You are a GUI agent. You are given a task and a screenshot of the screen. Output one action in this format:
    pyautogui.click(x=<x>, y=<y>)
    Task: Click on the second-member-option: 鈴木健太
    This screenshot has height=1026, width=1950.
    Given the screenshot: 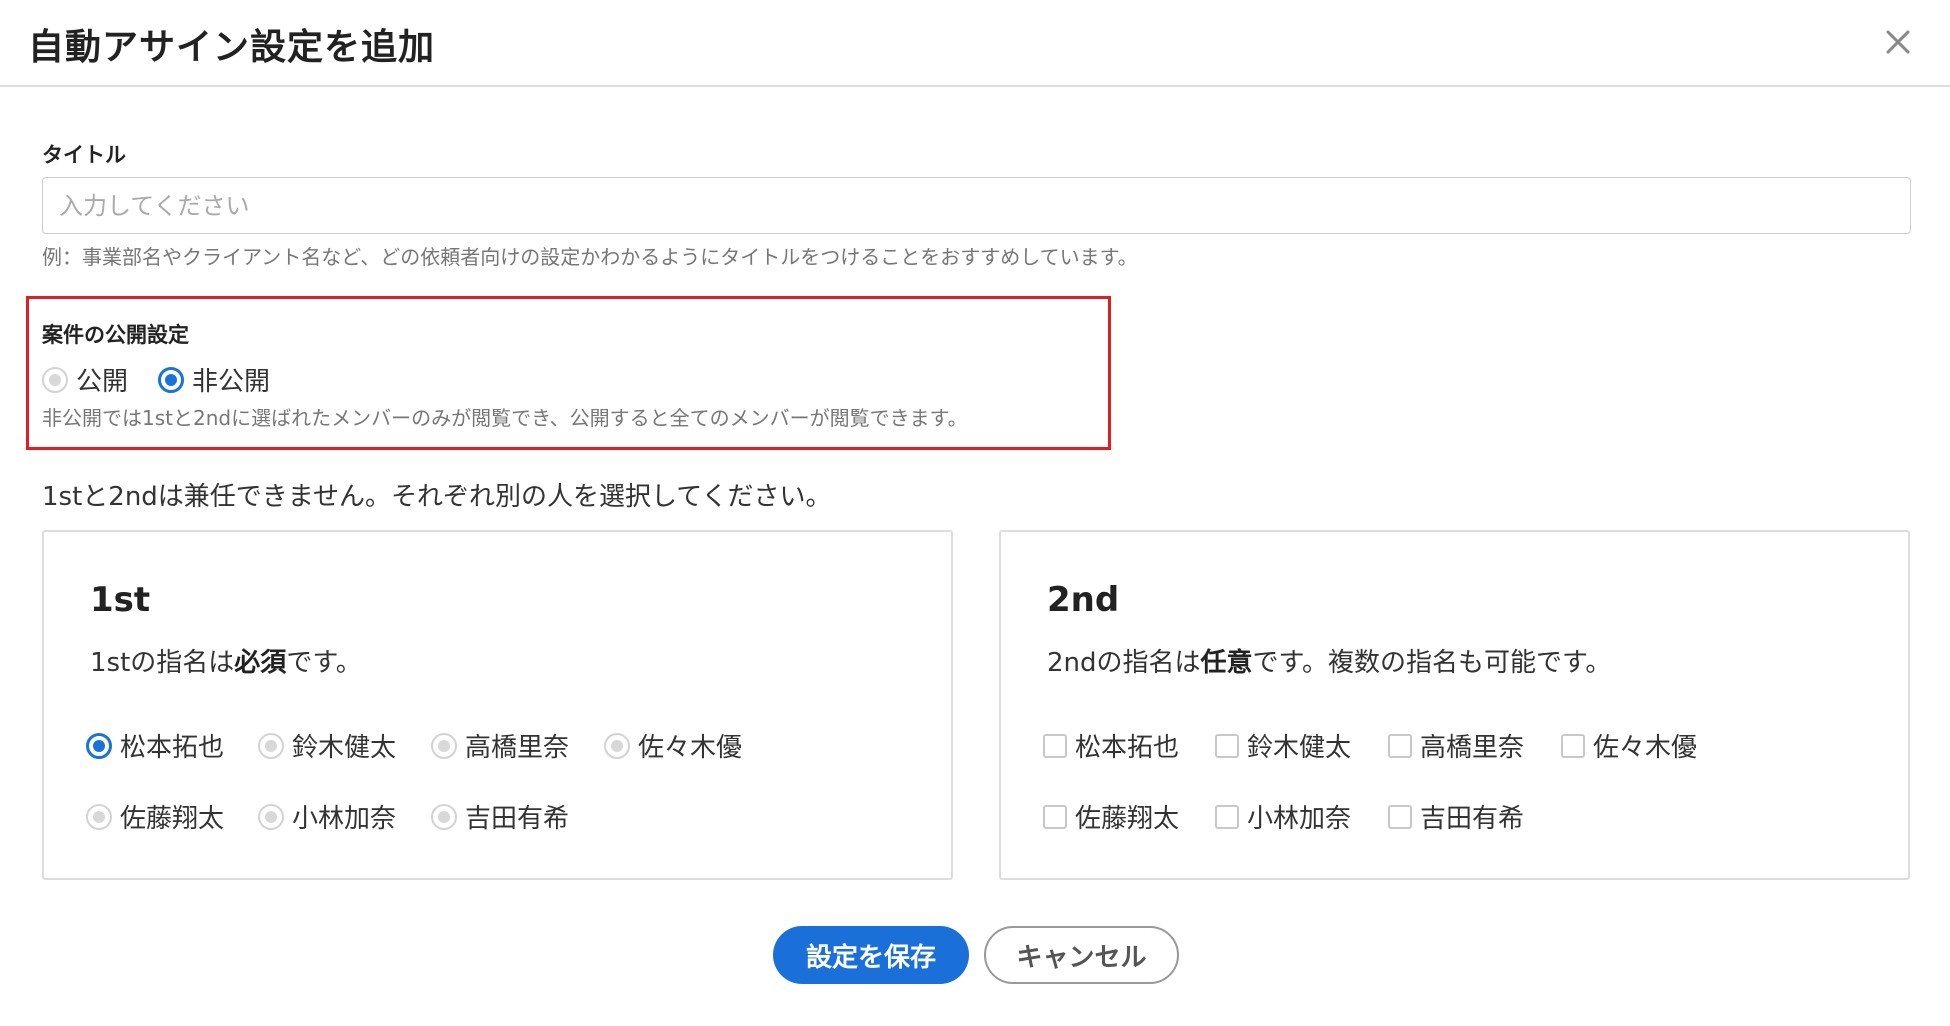 What is the action you would take?
    pyautogui.click(x=1283, y=745)
    